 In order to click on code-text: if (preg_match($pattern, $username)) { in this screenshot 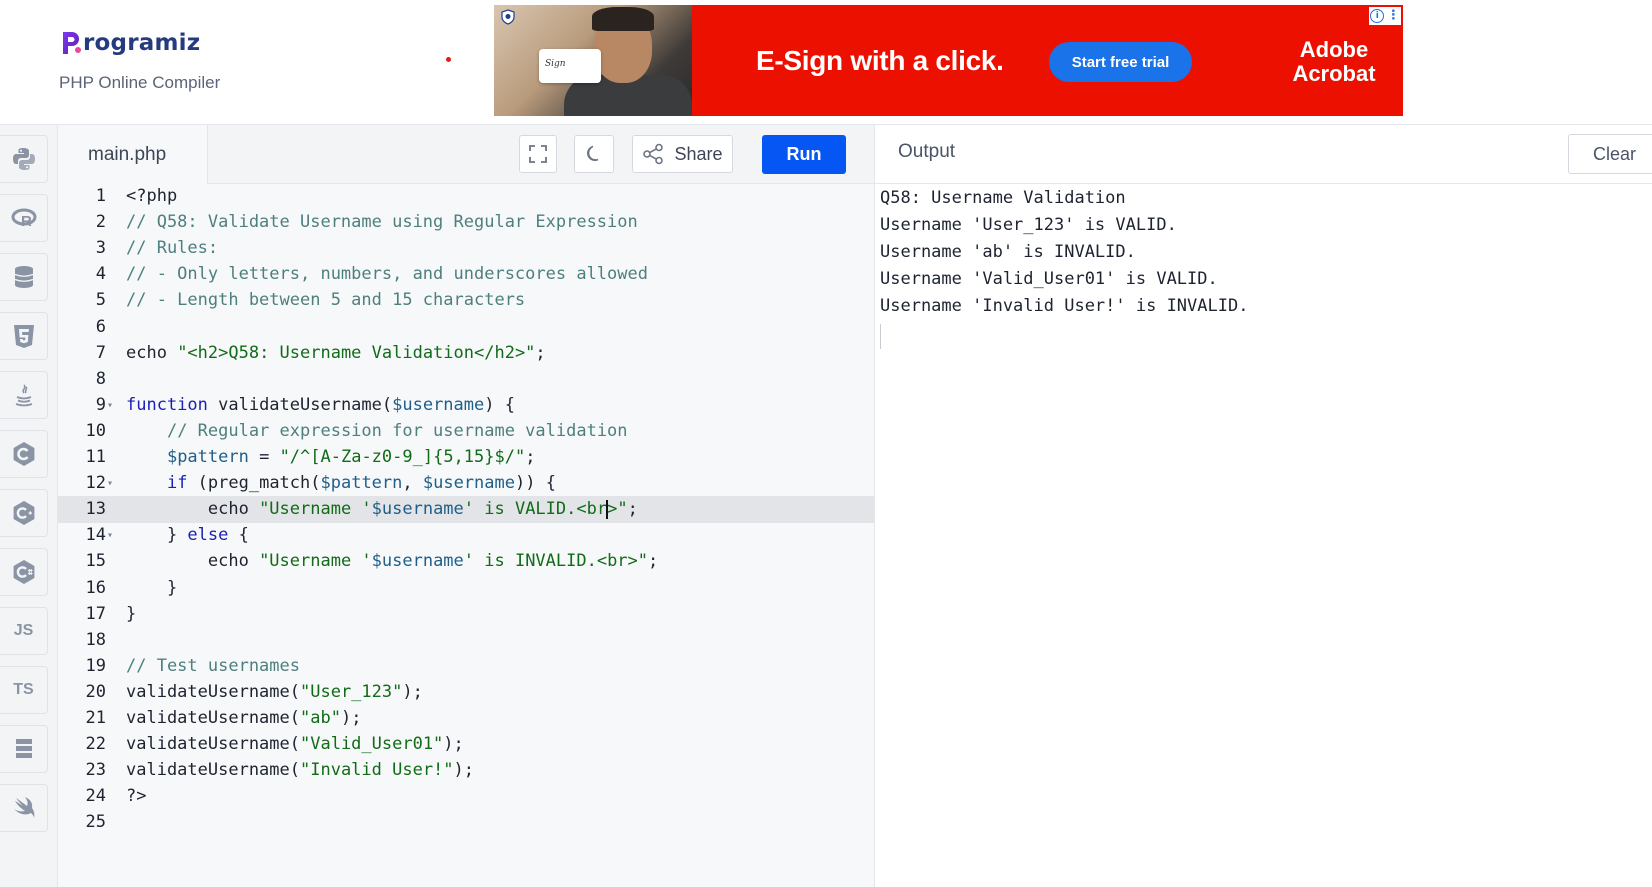, I will do `click(341, 483)`.